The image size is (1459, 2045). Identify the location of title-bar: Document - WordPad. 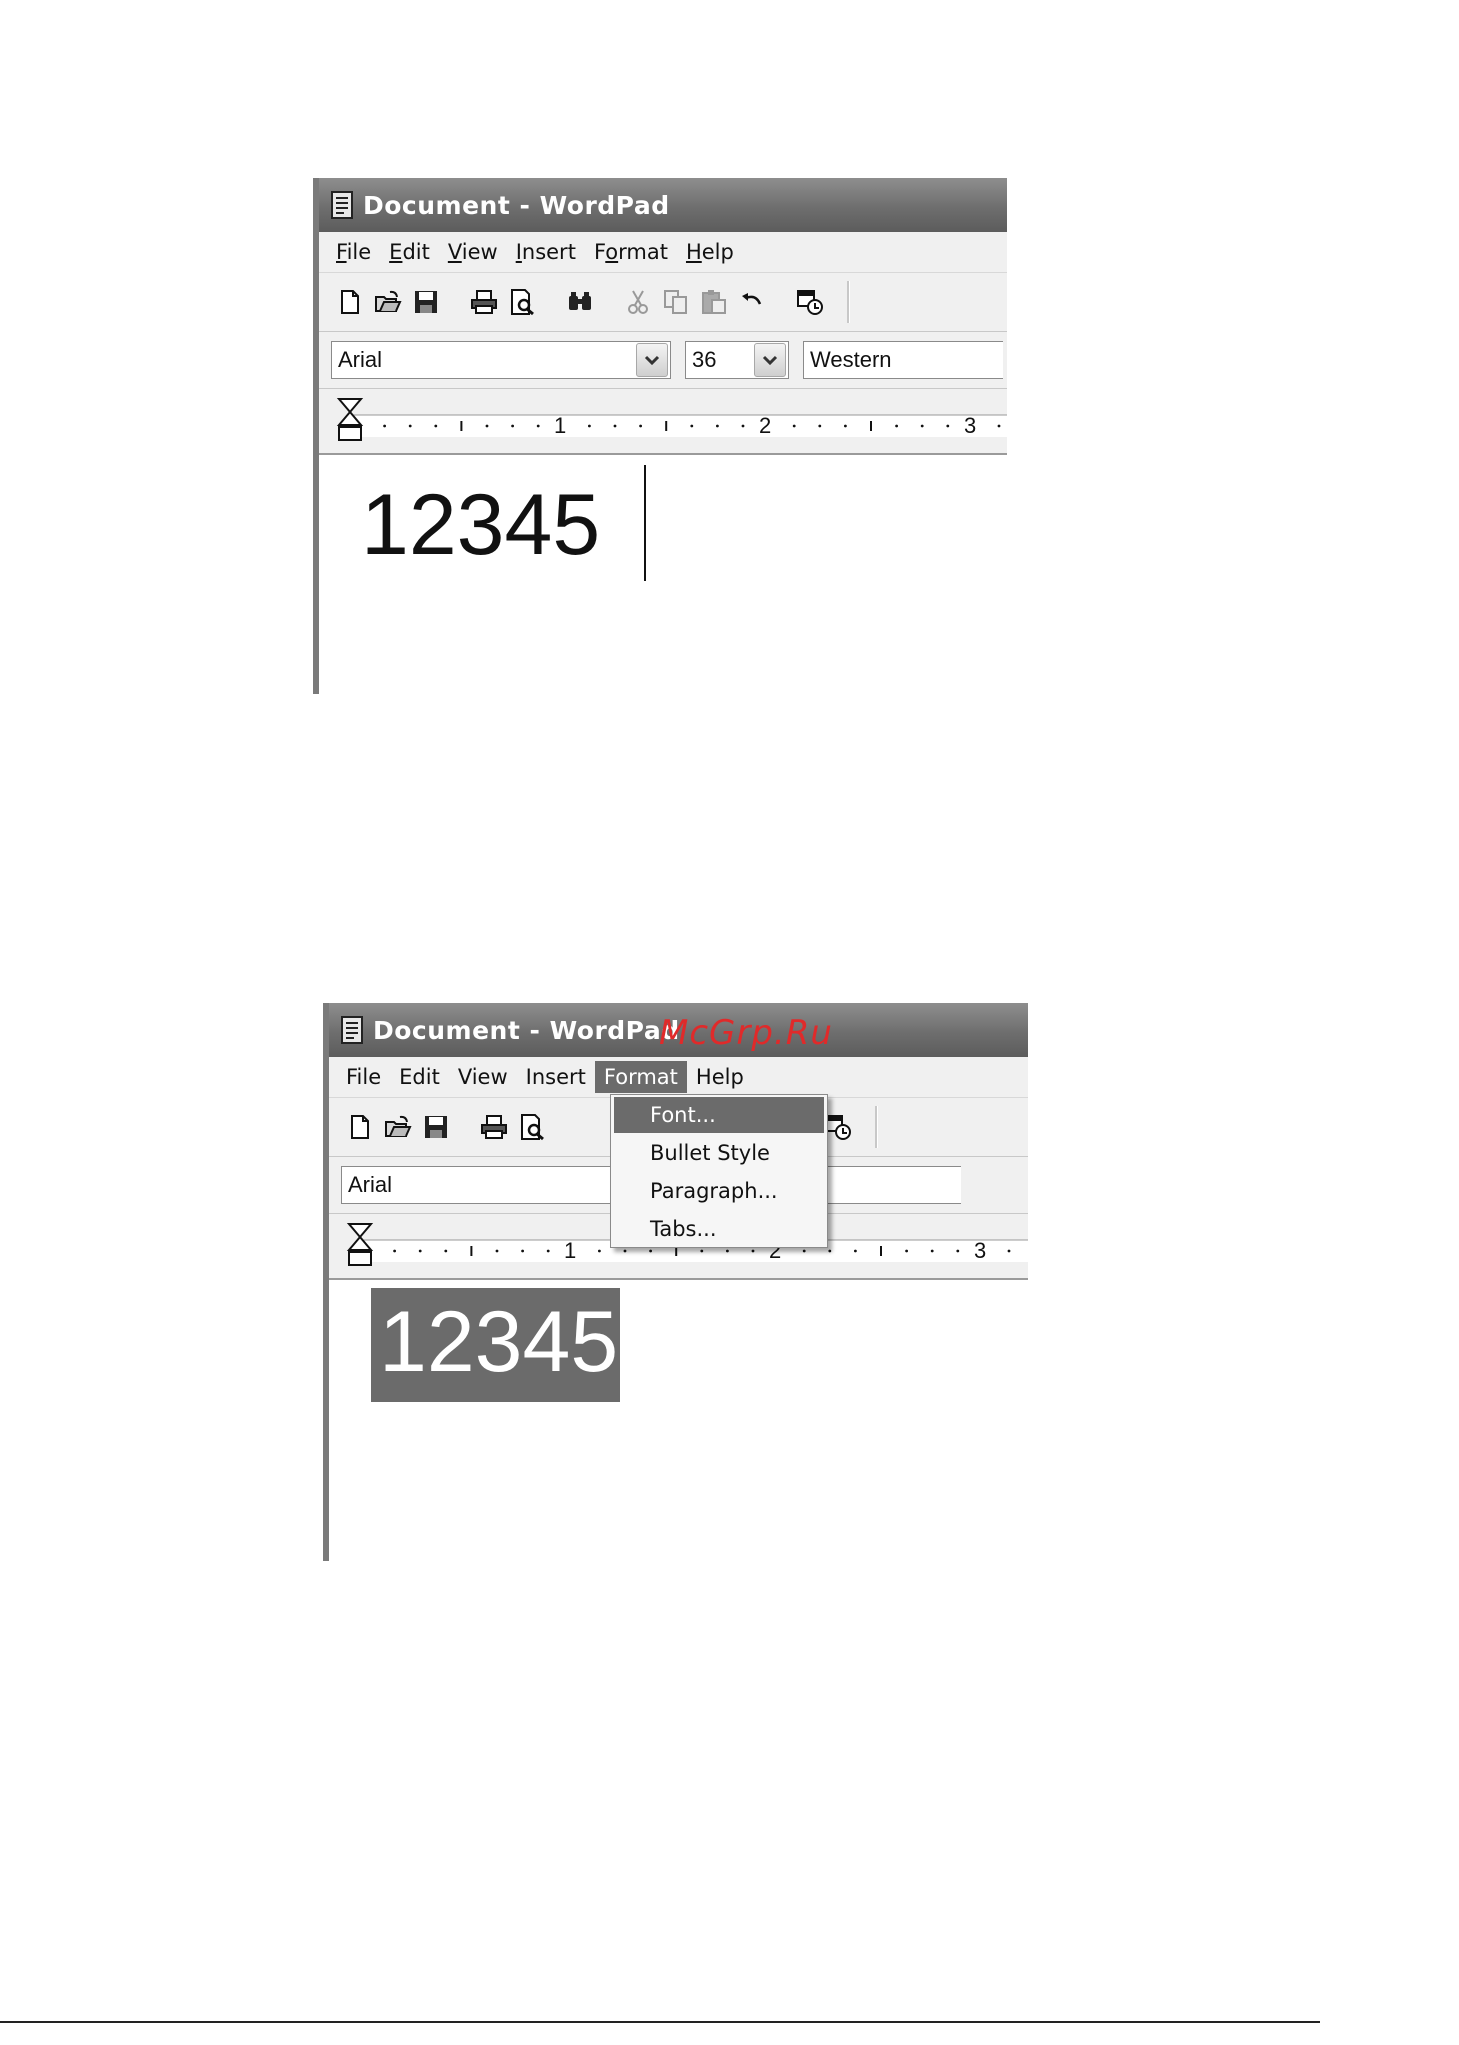
(663, 205).